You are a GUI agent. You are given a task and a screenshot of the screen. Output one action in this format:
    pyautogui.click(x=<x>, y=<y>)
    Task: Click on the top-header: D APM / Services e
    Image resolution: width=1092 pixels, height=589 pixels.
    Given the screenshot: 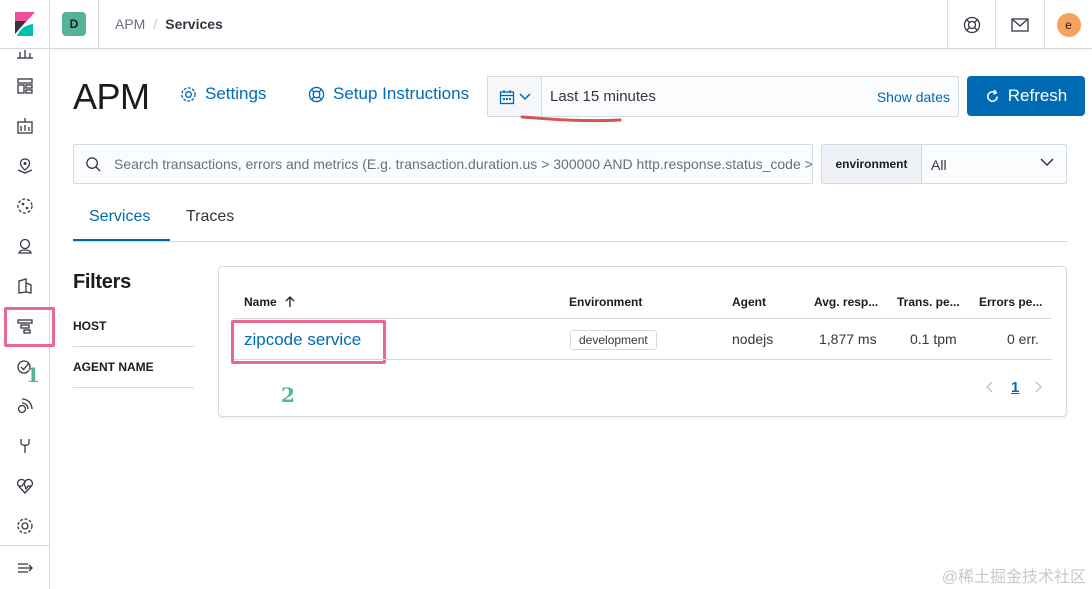 What is the action you would take?
    pyautogui.click(x=546, y=24)
    